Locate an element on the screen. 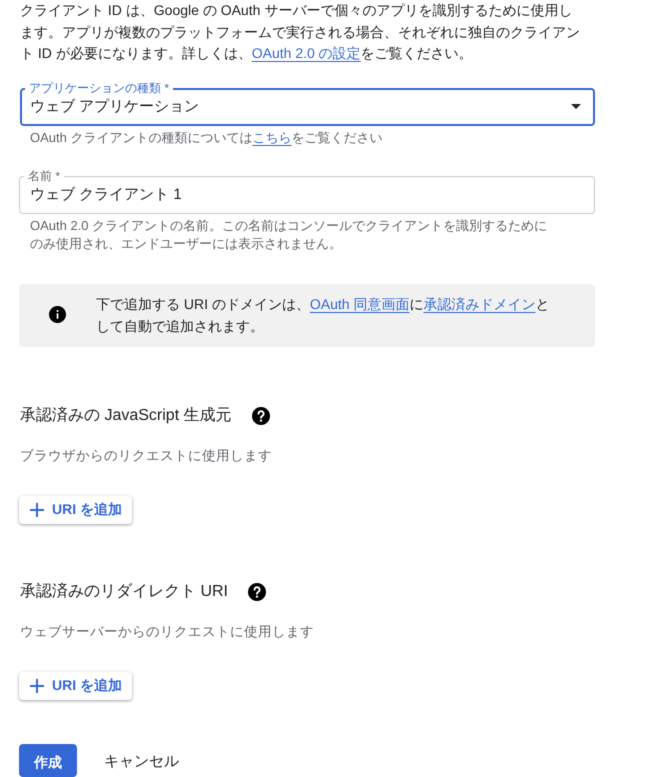 The width and height of the screenshot is (655, 777). text-link: 承認済みドメイン is located at coordinates (479, 304).